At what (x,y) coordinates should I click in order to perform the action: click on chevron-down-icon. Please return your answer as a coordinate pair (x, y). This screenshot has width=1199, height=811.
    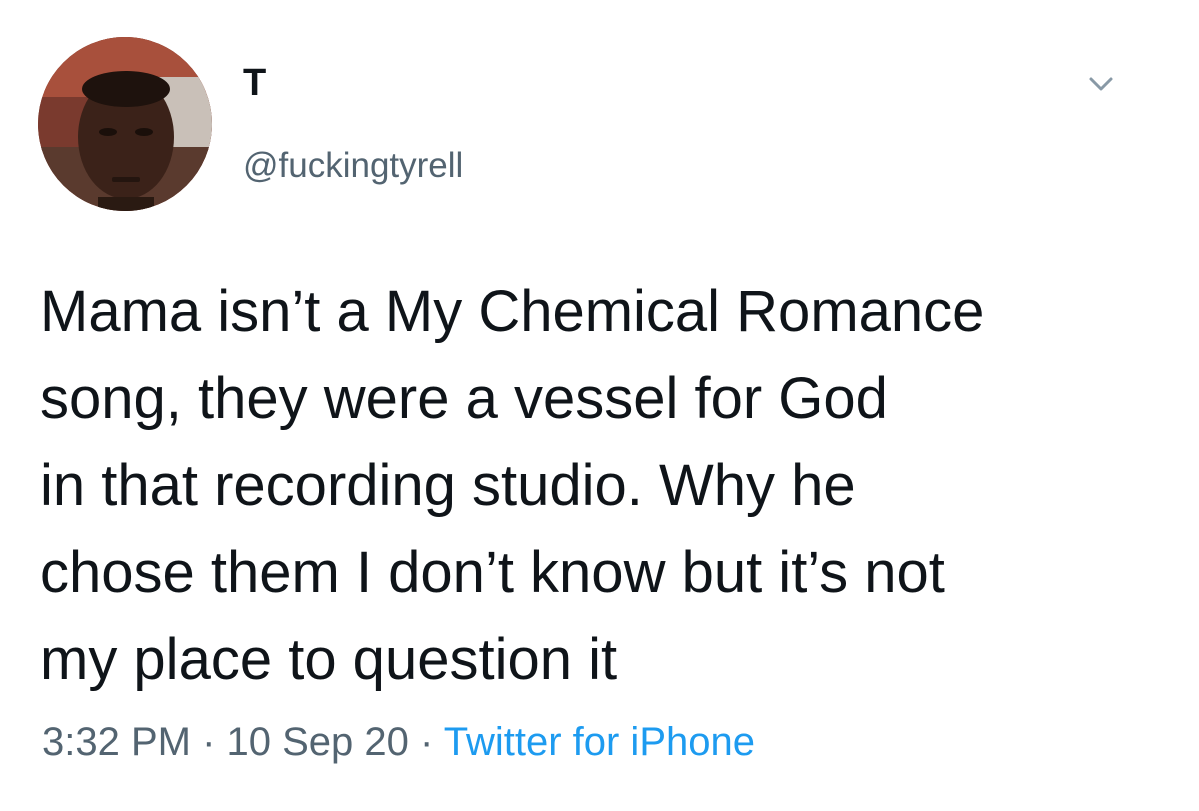
    Looking at the image, I should click on (1101, 84).